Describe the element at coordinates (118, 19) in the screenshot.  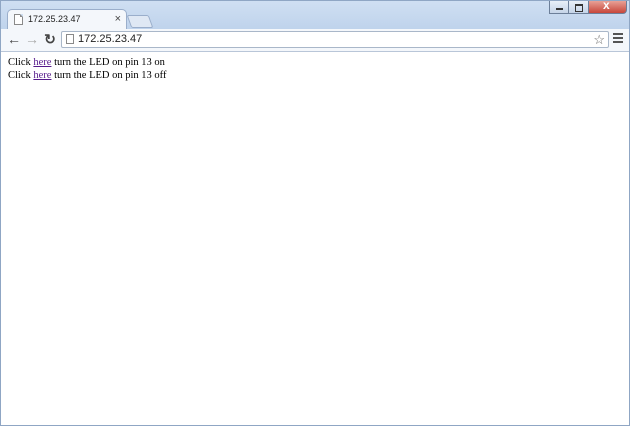
I see `close-icon: ×` at that location.